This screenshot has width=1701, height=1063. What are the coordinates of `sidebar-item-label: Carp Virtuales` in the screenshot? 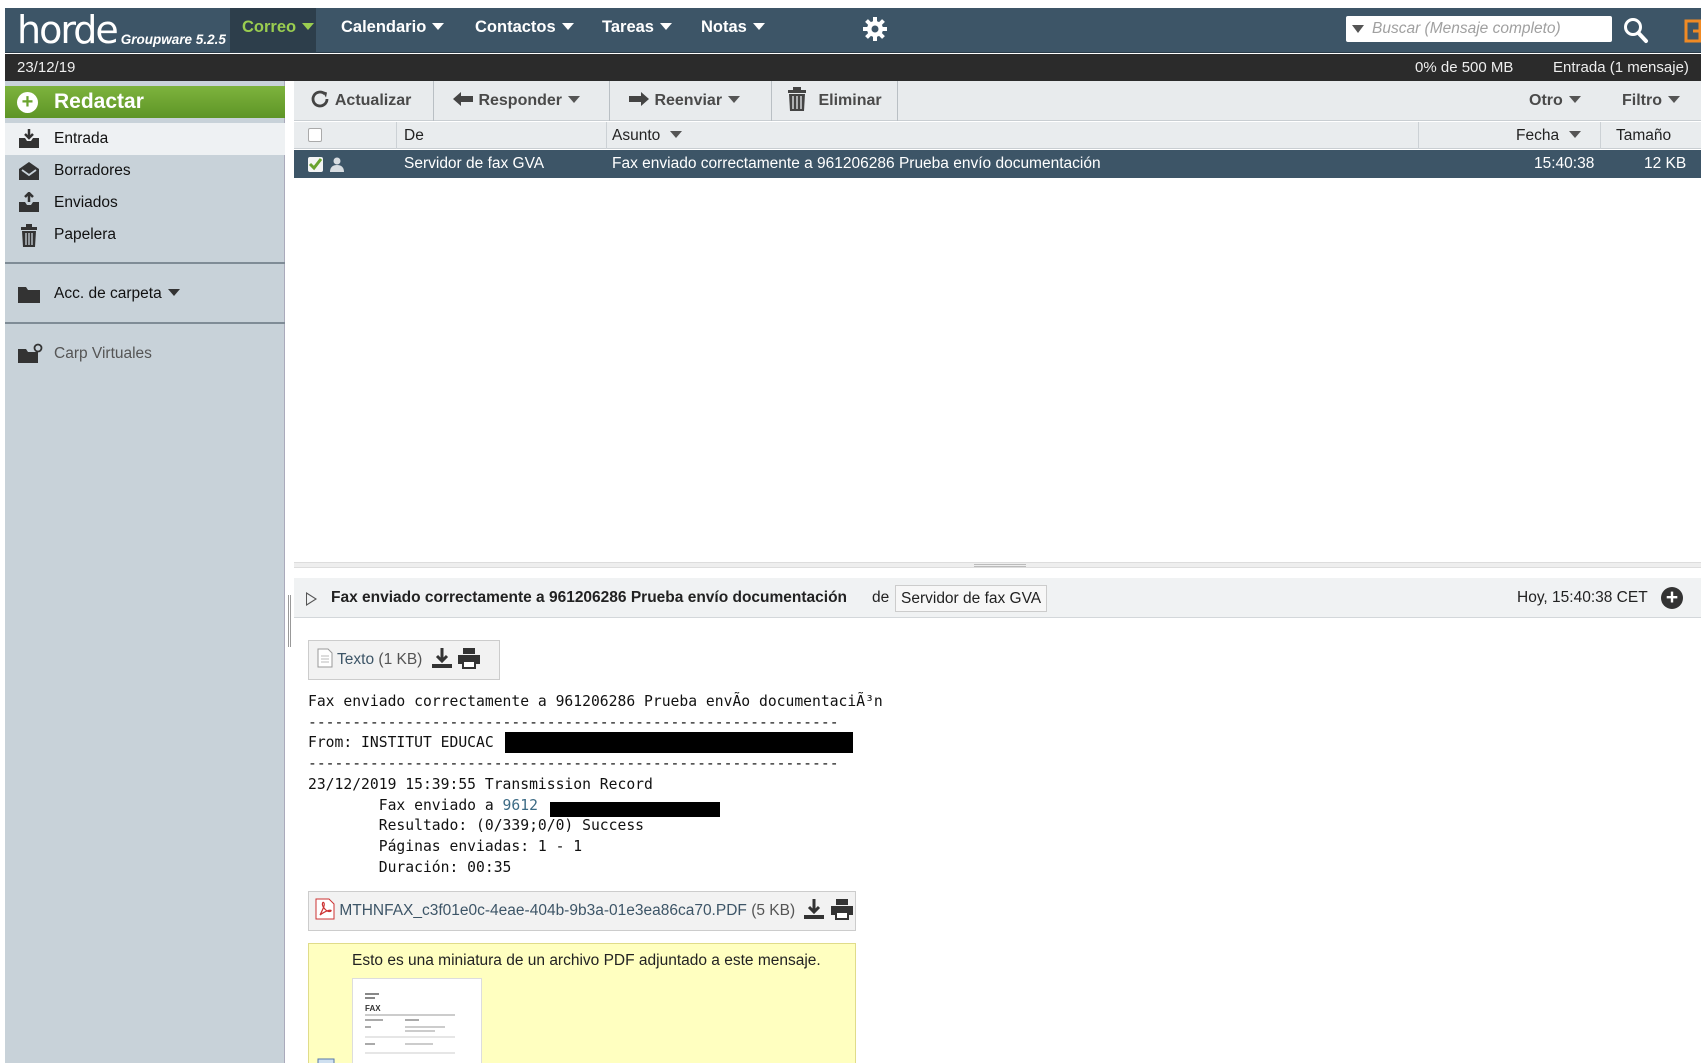 It's located at (103, 353).